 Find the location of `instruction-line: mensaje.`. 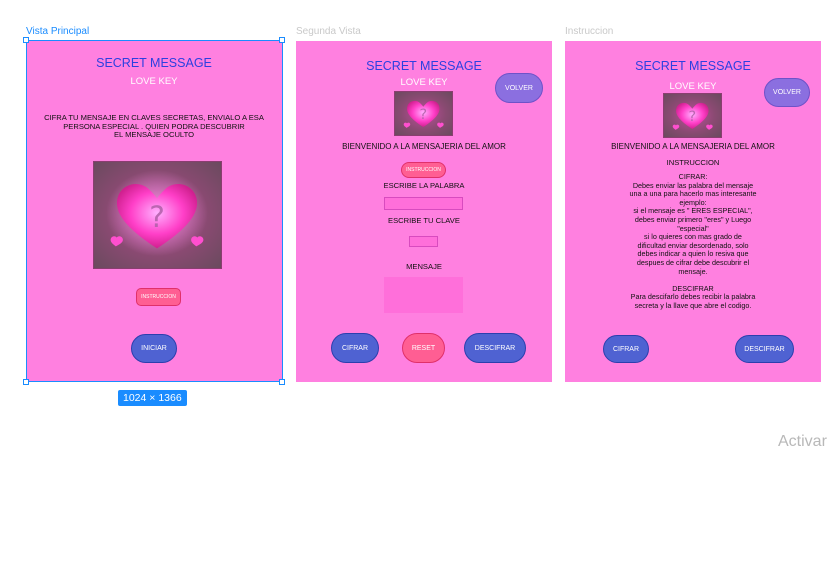

instruction-line: mensaje. is located at coordinates (693, 271).